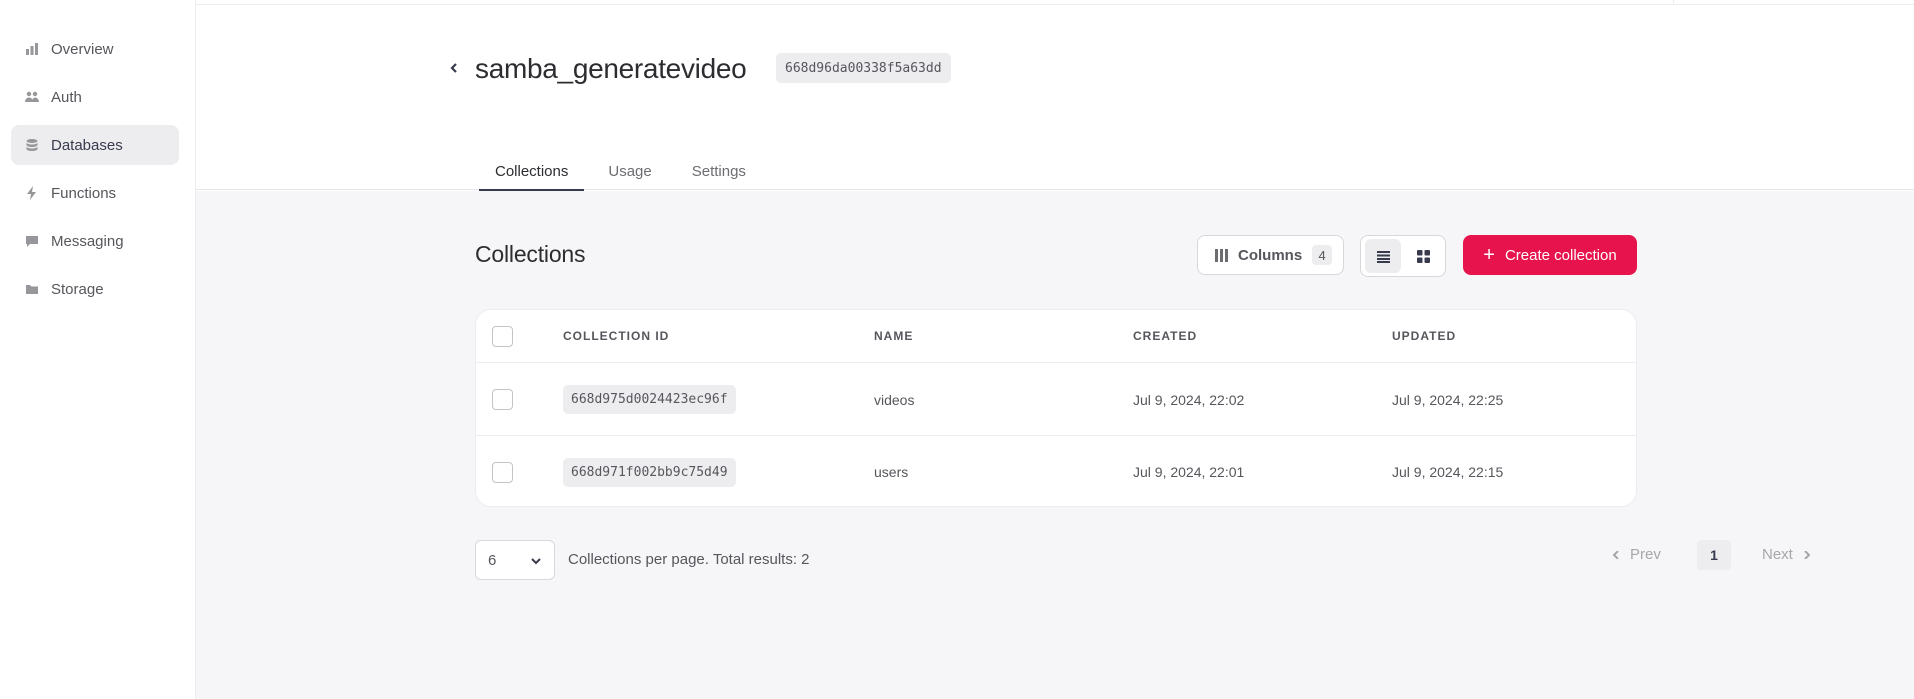 This screenshot has width=1914, height=699. I want to click on sidebar-item-label: Functions, so click(84, 193).